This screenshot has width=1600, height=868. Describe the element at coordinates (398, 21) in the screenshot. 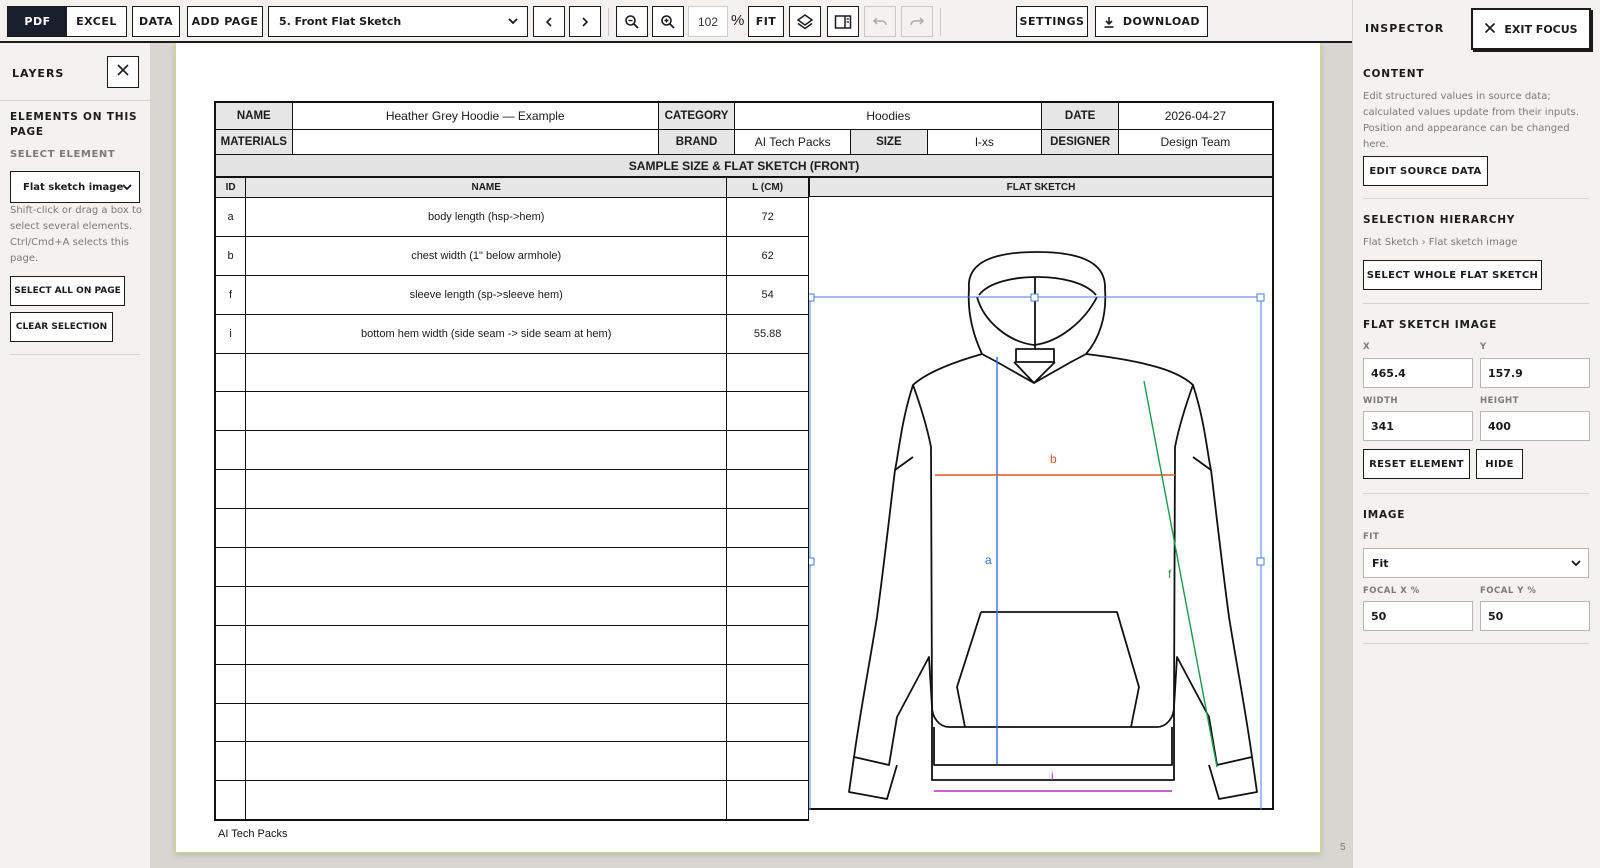

I see `page-select: 5. Front Flat Sketch` at that location.